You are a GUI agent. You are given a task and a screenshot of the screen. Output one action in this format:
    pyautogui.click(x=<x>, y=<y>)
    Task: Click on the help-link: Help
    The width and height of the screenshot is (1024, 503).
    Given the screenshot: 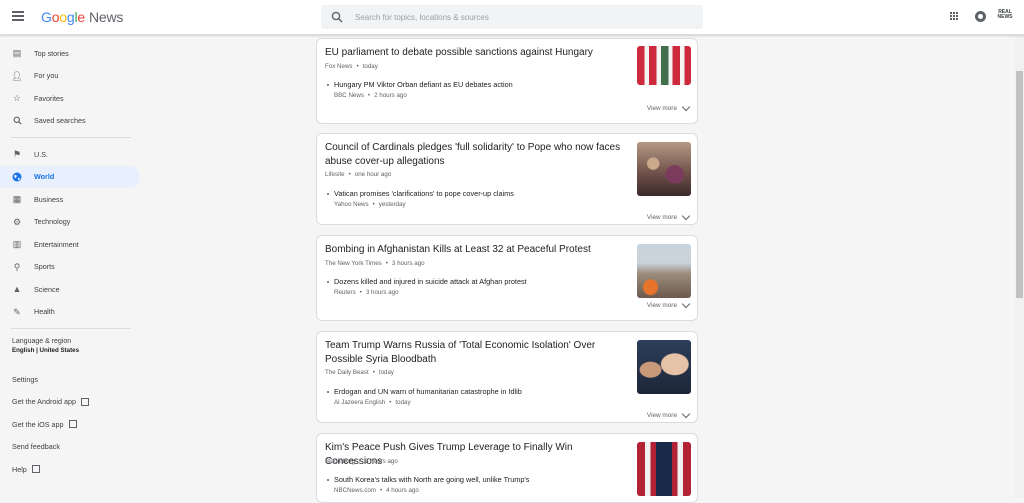 What is the action you would take?
    pyautogui.click(x=70, y=469)
    